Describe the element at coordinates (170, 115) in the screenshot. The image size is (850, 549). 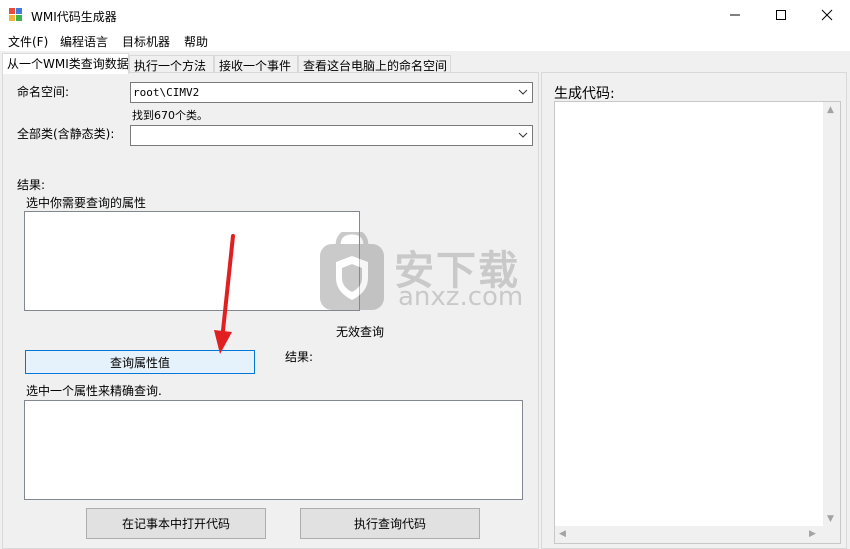
I see `found-classes-text: 找到670个类。` at that location.